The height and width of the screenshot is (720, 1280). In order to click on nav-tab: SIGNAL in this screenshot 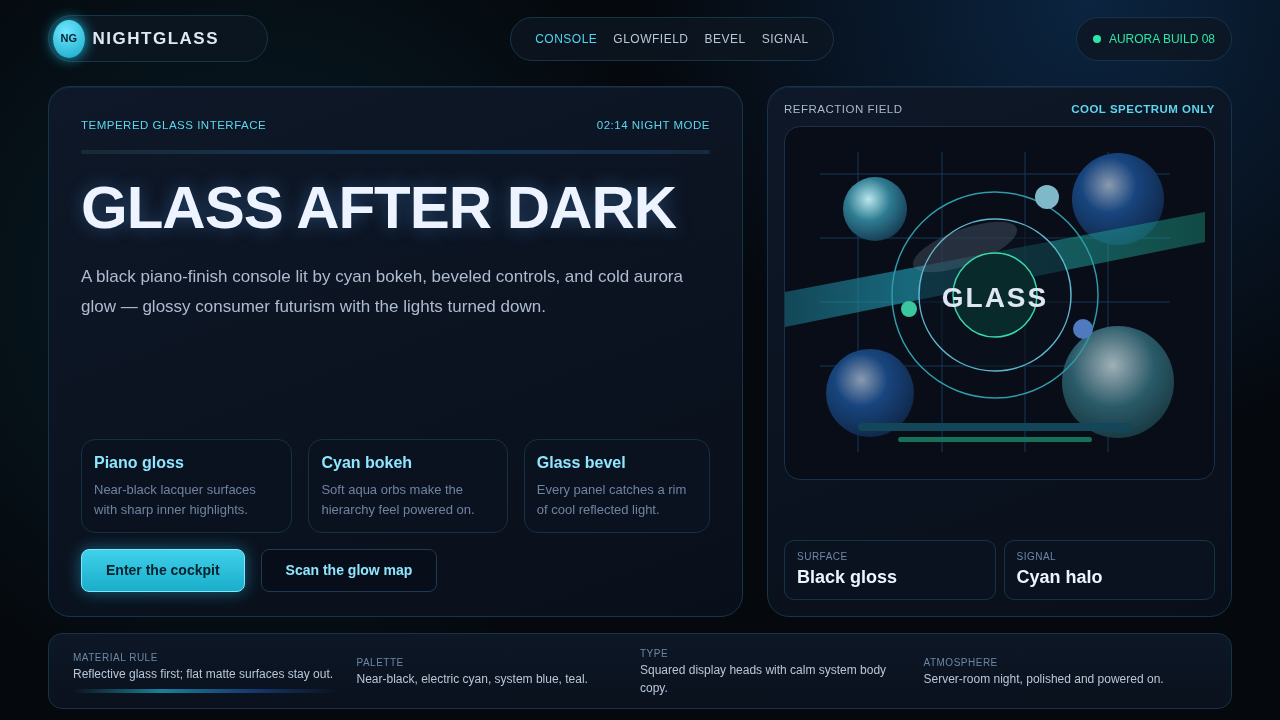, I will do `click(785, 38)`.